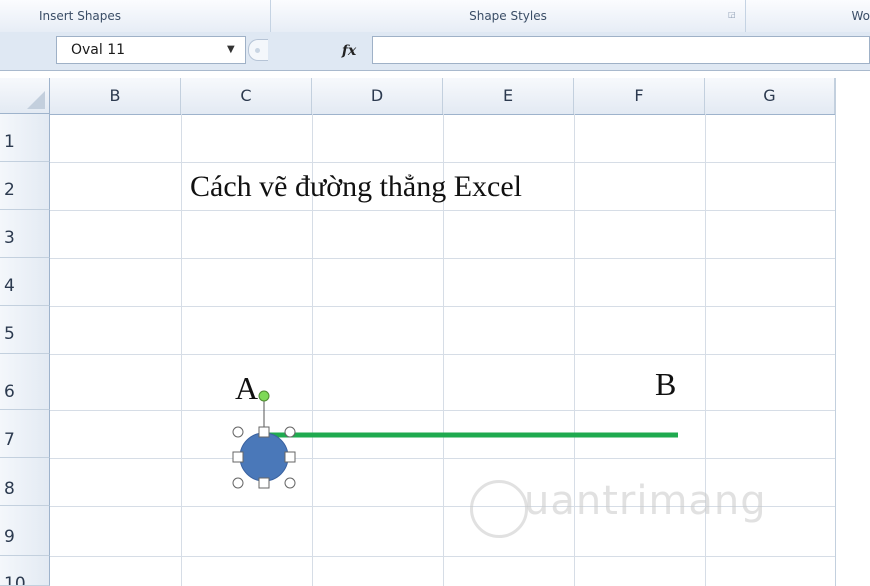 Image resolution: width=870 pixels, height=586 pixels. What do you see at coordinates (264, 457) in the screenshot?
I see `oval-shape` at bounding box center [264, 457].